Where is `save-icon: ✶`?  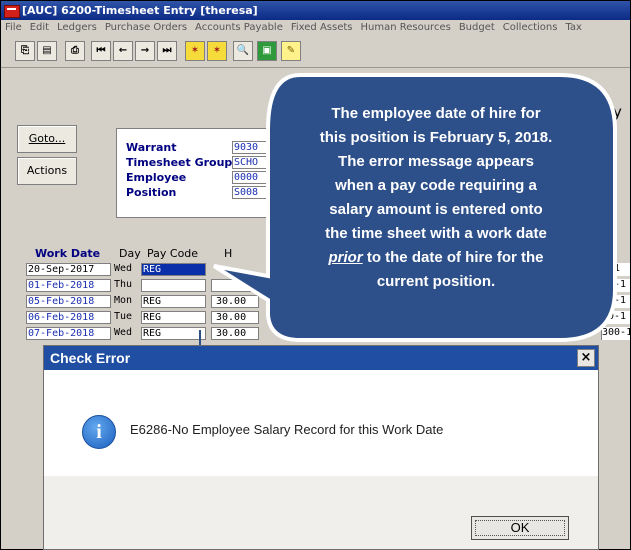 save-icon: ✶ is located at coordinates (217, 51).